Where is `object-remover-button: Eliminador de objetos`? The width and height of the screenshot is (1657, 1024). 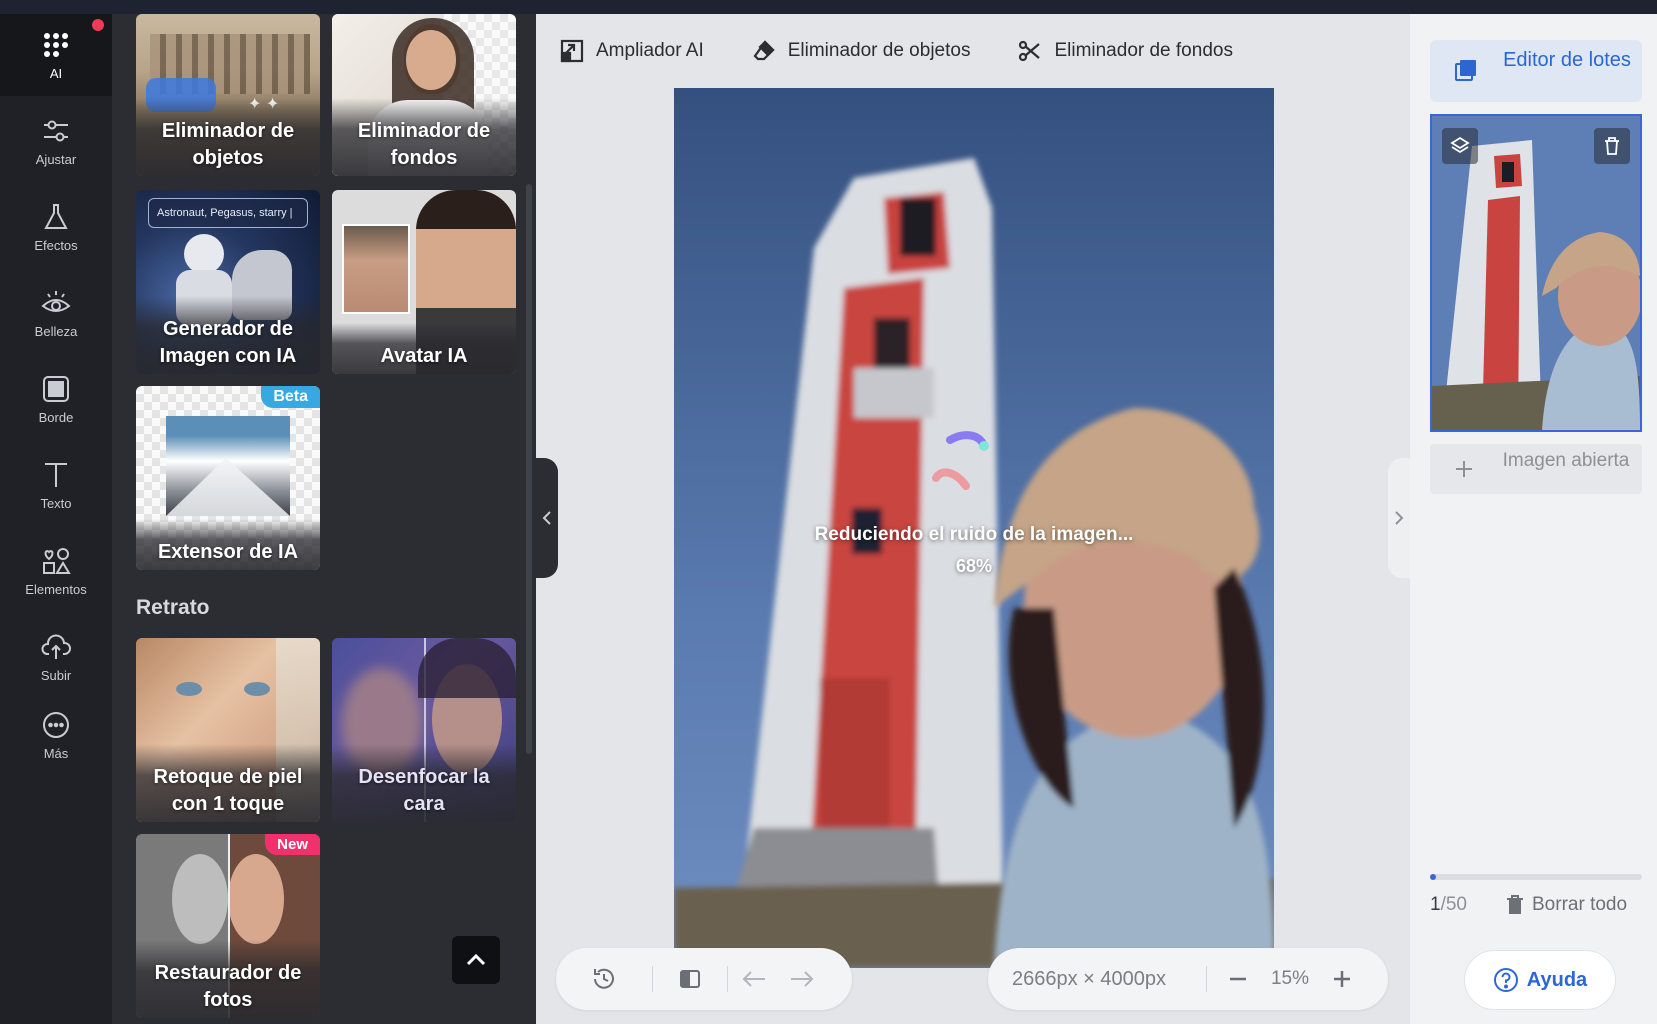 object-remover-button: Eliminador de objetos is located at coordinates (861, 51).